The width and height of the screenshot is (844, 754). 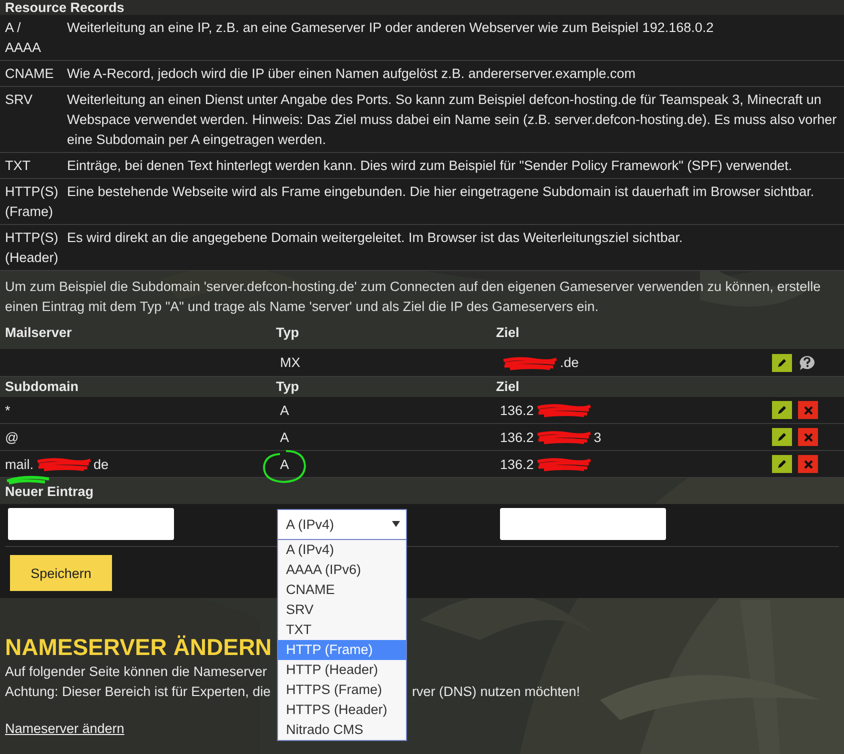 What do you see at coordinates (598, 437) in the screenshot?
I see `cell-text: 3` at bounding box center [598, 437].